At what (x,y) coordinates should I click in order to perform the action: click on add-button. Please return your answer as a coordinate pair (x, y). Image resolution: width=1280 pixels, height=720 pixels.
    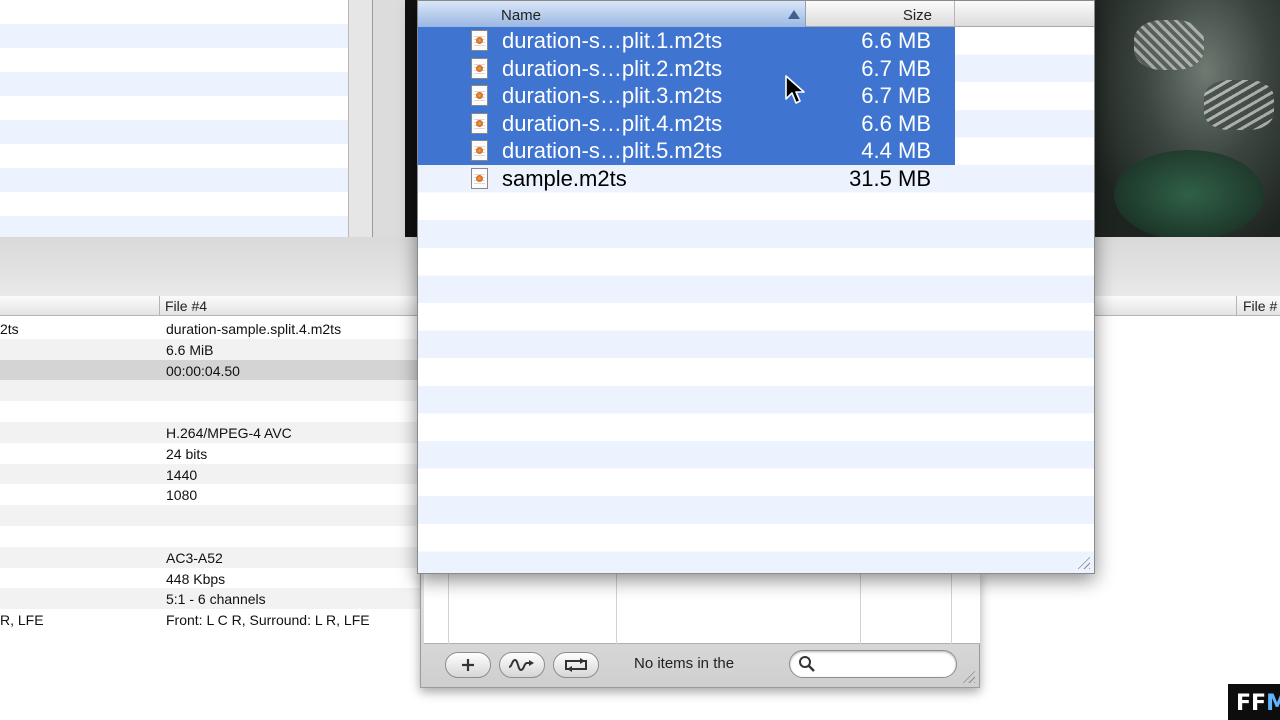
    Looking at the image, I should click on (468, 665).